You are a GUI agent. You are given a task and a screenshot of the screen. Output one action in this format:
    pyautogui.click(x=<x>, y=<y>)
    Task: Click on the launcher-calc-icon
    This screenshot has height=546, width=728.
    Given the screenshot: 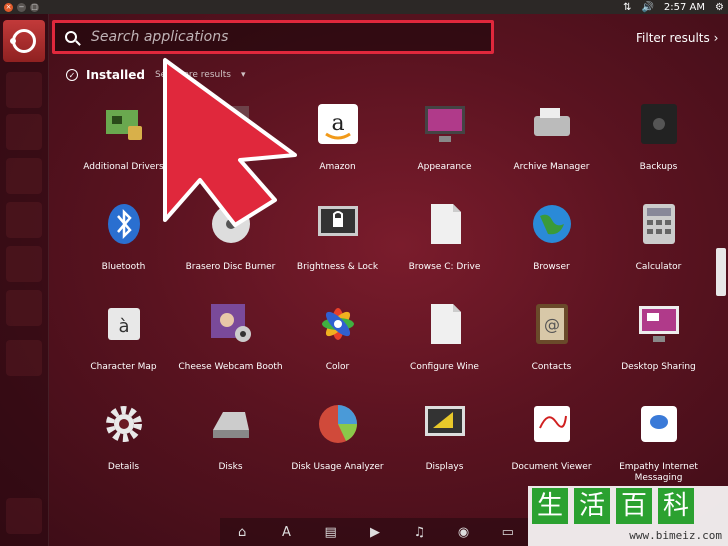 What is the action you would take?
    pyautogui.click(x=24, y=220)
    